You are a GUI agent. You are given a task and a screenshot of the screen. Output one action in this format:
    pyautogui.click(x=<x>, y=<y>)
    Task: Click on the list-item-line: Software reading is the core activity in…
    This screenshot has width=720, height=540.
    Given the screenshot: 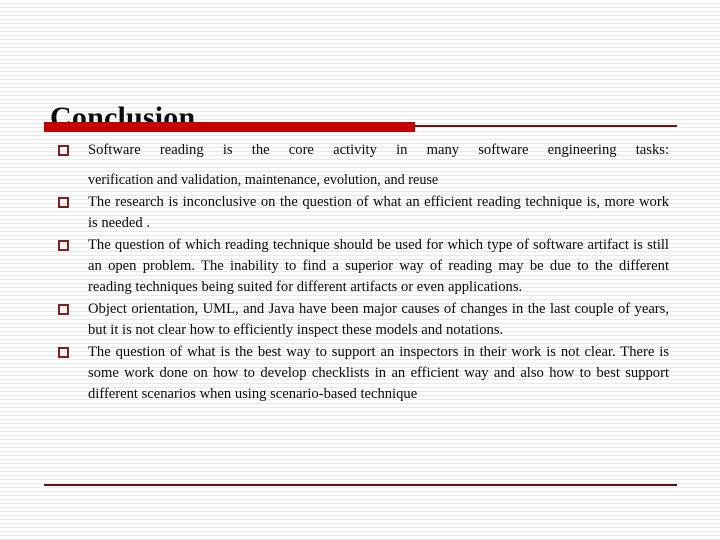 What is the action you would take?
    pyautogui.click(x=378, y=150)
    